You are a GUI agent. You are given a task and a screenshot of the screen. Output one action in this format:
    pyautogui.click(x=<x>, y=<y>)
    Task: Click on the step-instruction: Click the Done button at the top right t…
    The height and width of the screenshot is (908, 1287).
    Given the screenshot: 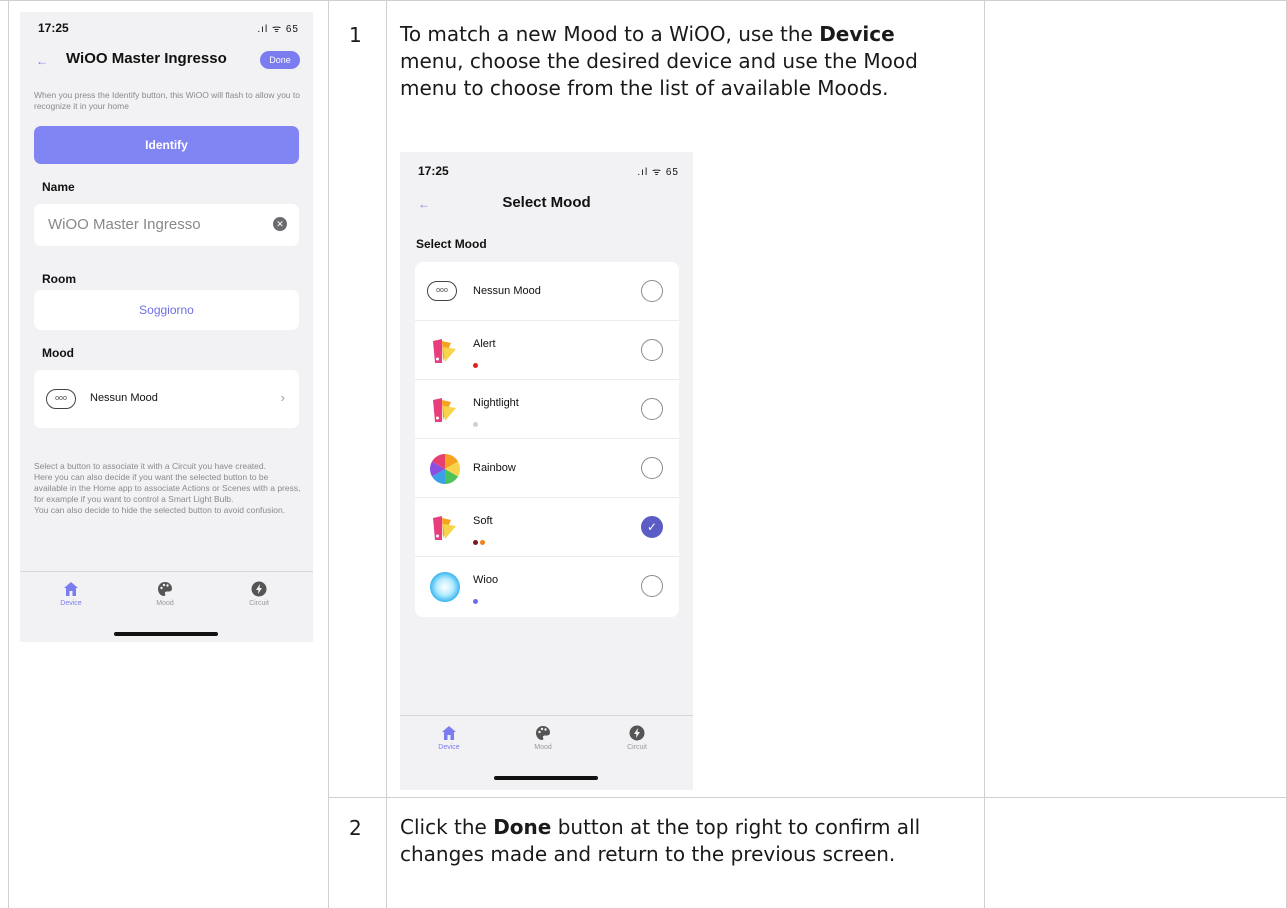 What is the action you would take?
    pyautogui.click(x=660, y=840)
    